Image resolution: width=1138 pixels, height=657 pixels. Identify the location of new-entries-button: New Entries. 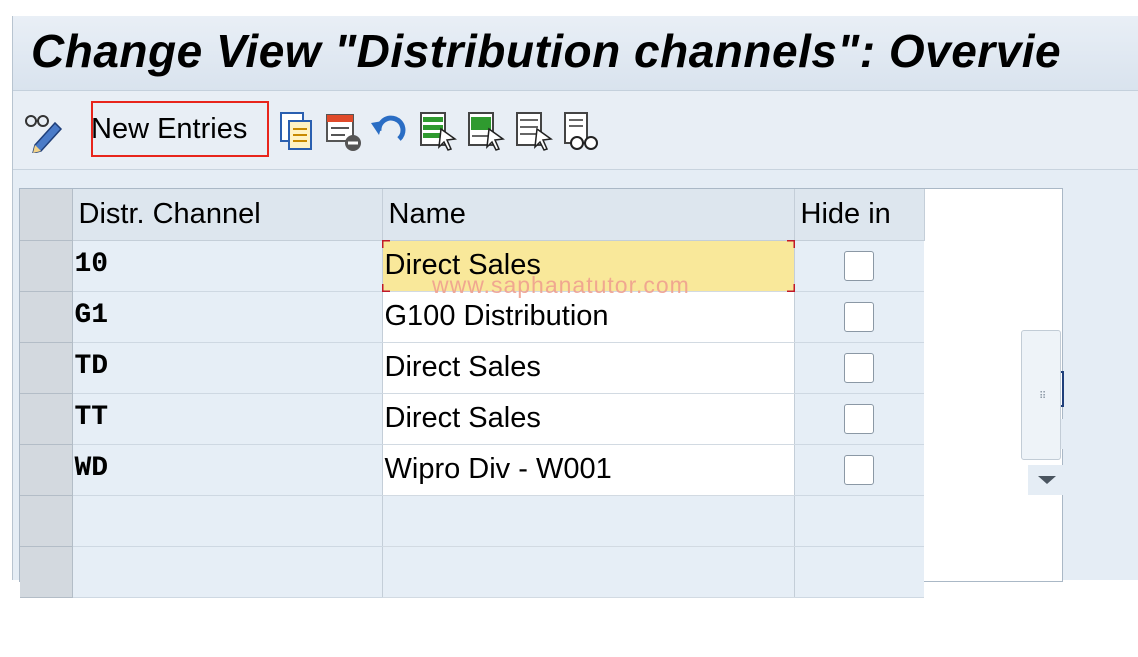
(180, 129).